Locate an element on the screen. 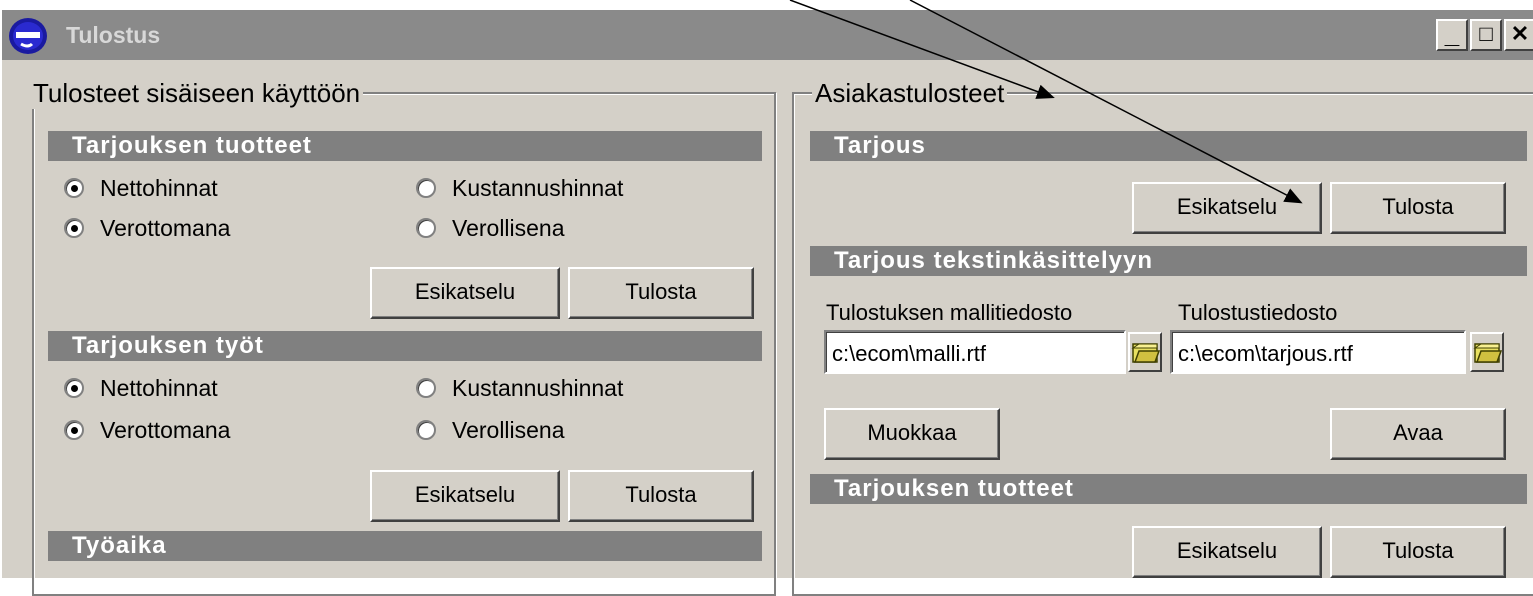  maximize-button: □ is located at coordinates (1486, 35).